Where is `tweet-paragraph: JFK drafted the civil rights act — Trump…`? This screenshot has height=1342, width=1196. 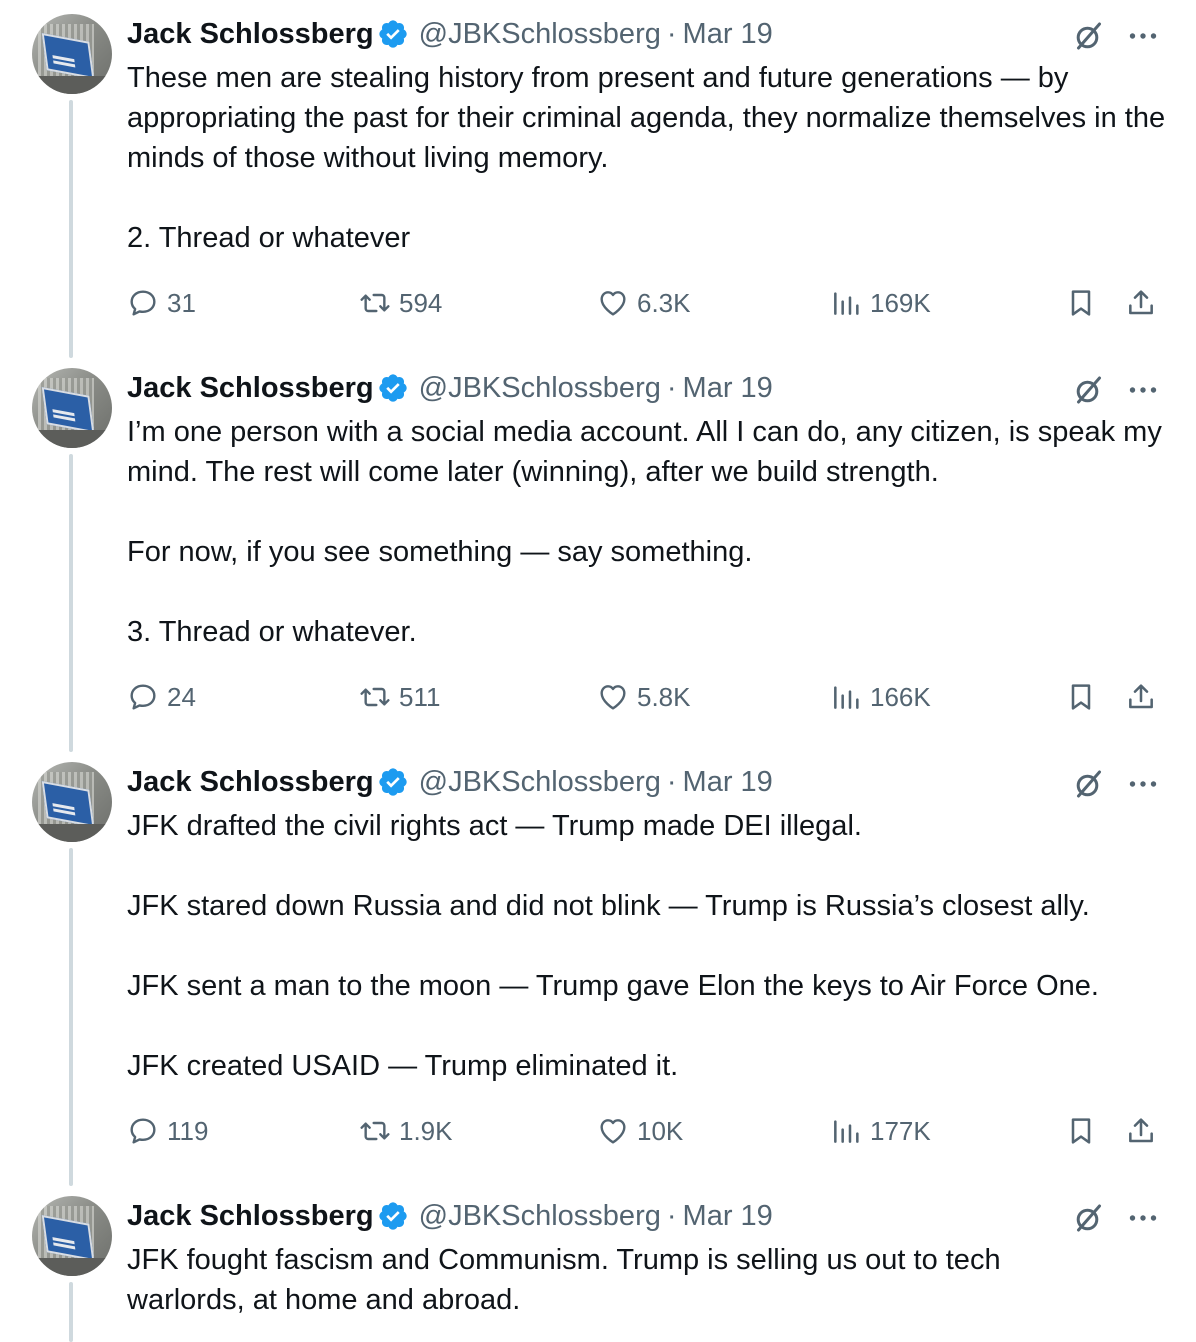
tweet-paragraph: JFK drafted the civil rights act — Trump… is located at coordinates (494, 826).